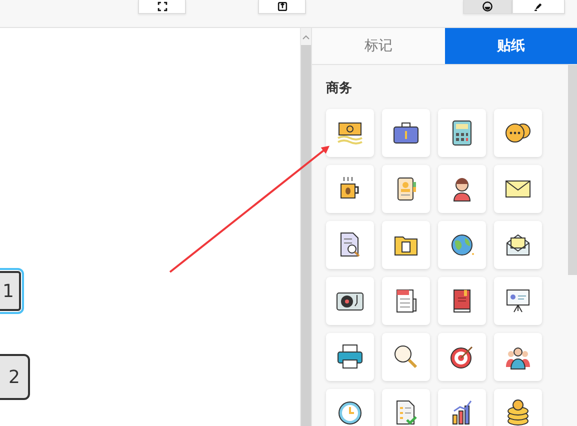  I want to click on diagram-node: 2, so click(15, 377).